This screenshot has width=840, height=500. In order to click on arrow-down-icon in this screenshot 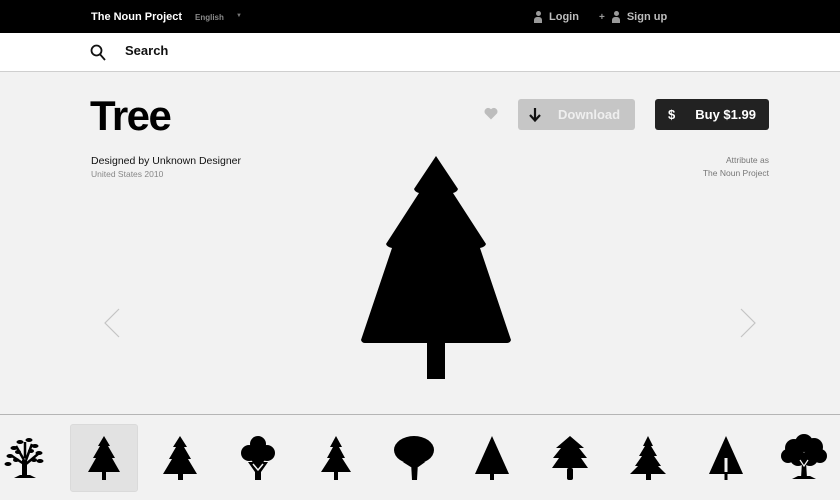, I will do `click(535, 114)`.